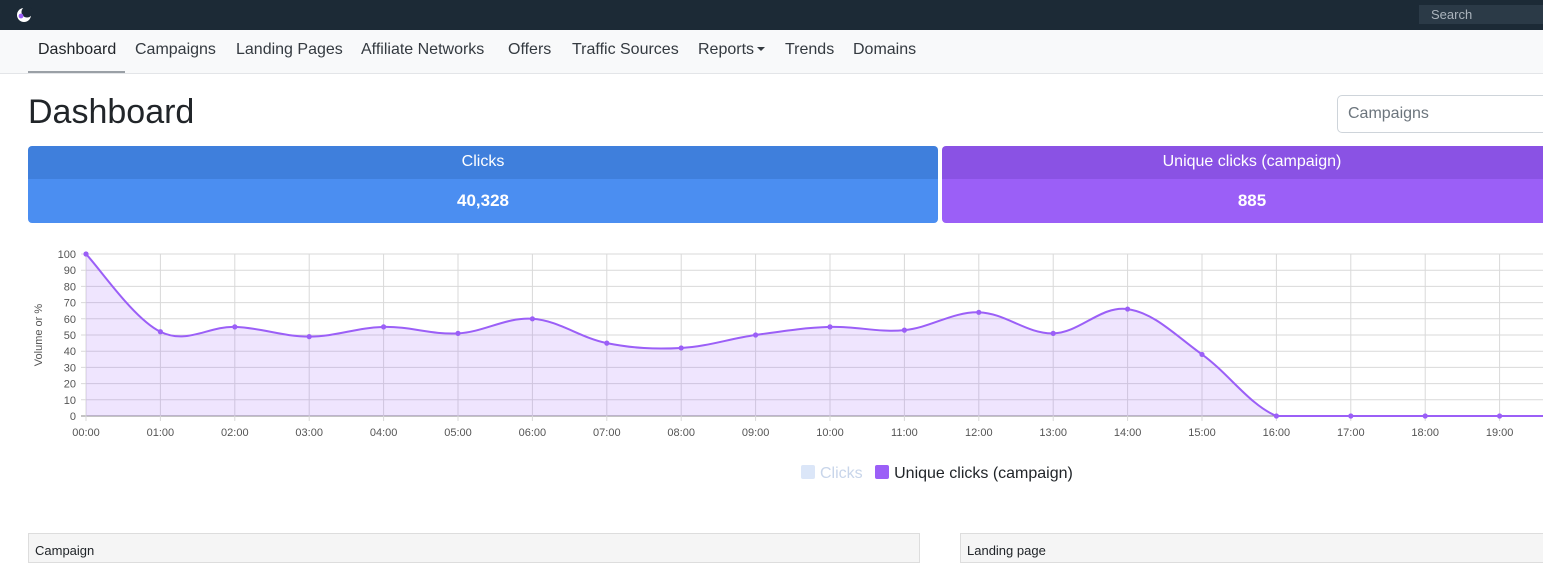  I want to click on unique-clicks-card: Unique clicks (campaign) 885, so click(1242, 184).